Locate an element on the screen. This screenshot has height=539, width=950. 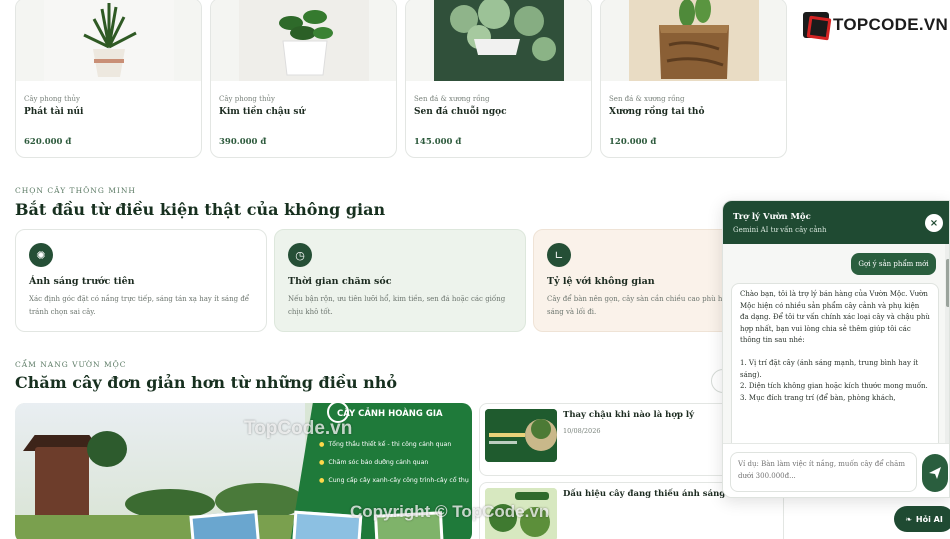
product-price: 620.000 đ is located at coordinates (48, 142).